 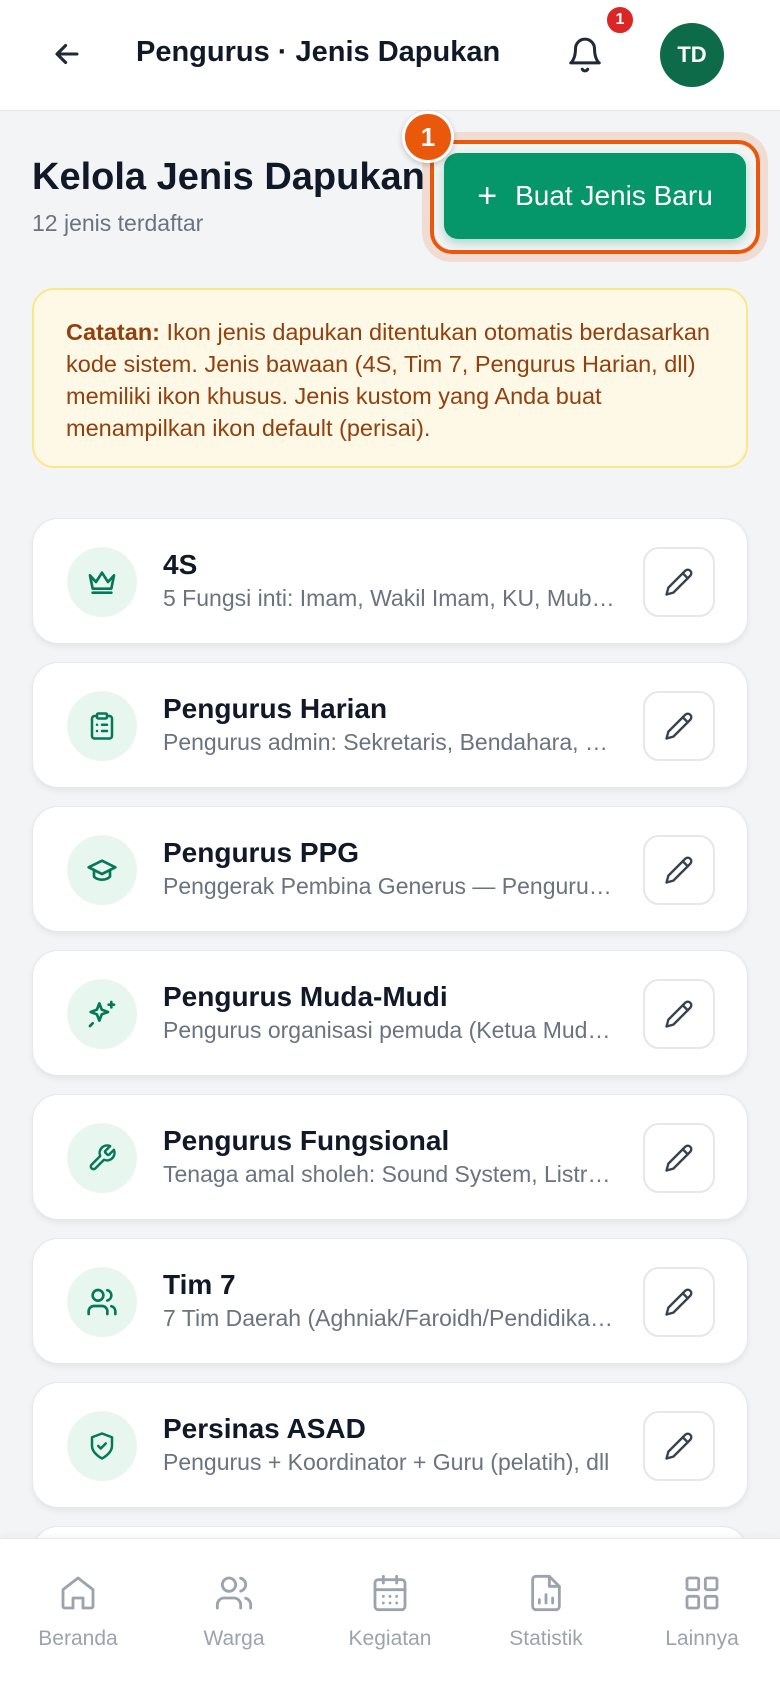 I want to click on item-count: 12 jenis terdaftar, so click(x=118, y=223).